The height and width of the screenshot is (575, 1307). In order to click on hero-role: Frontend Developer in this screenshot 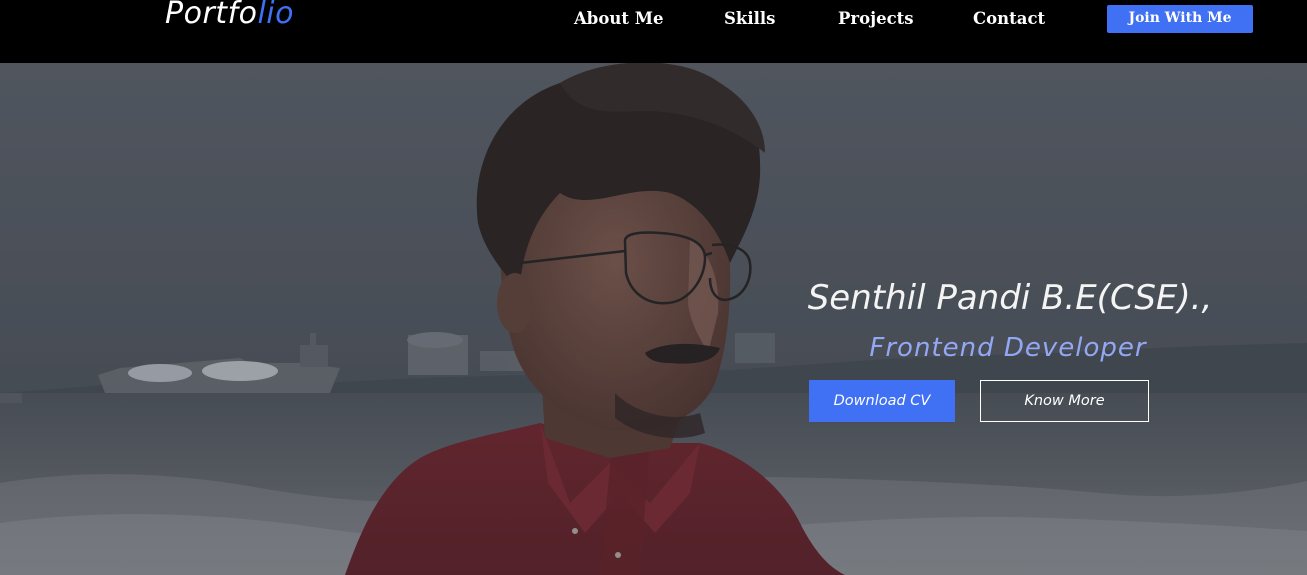, I will do `click(1008, 348)`.